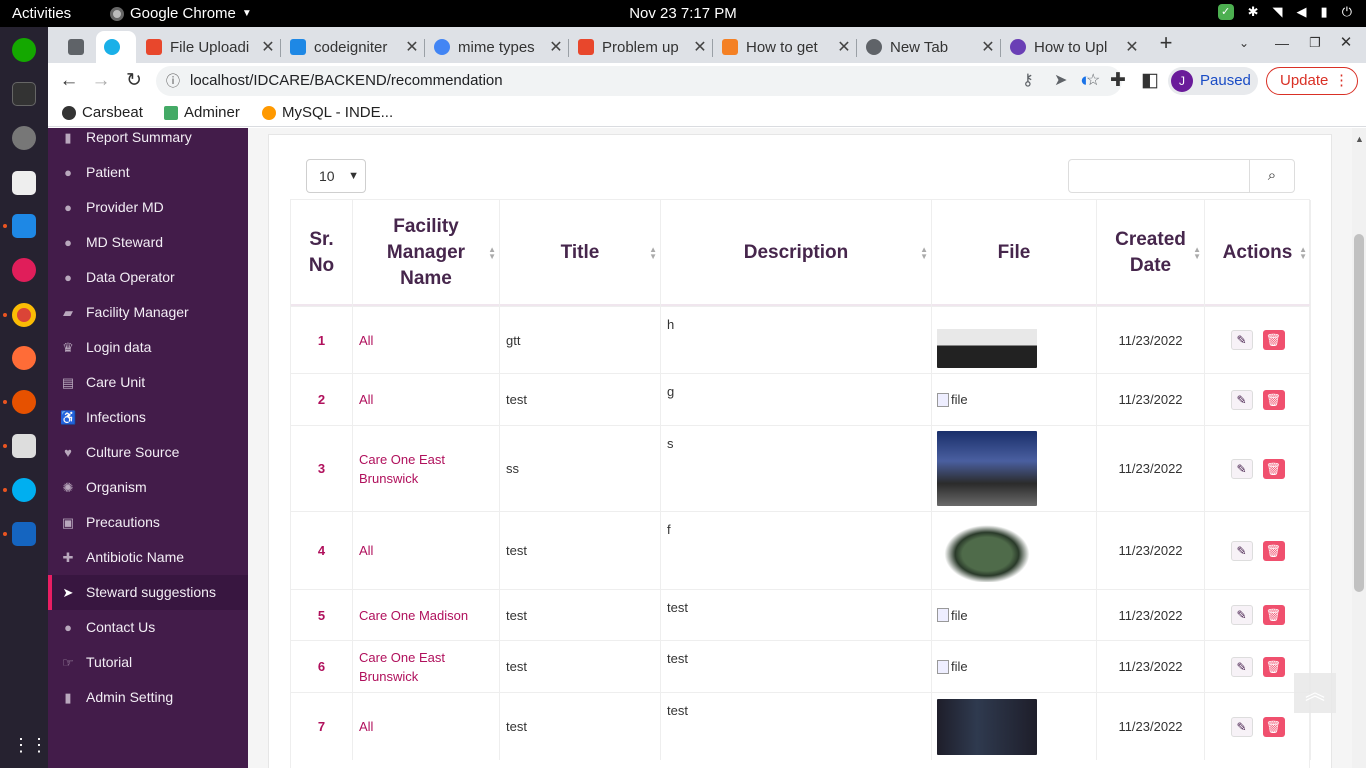 This screenshot has width=1366, height=768. What do you see at coordinates (173, 81) in the screenshot?
I see `site-info-icon: ⓘ` at bounding box center [173, 81].